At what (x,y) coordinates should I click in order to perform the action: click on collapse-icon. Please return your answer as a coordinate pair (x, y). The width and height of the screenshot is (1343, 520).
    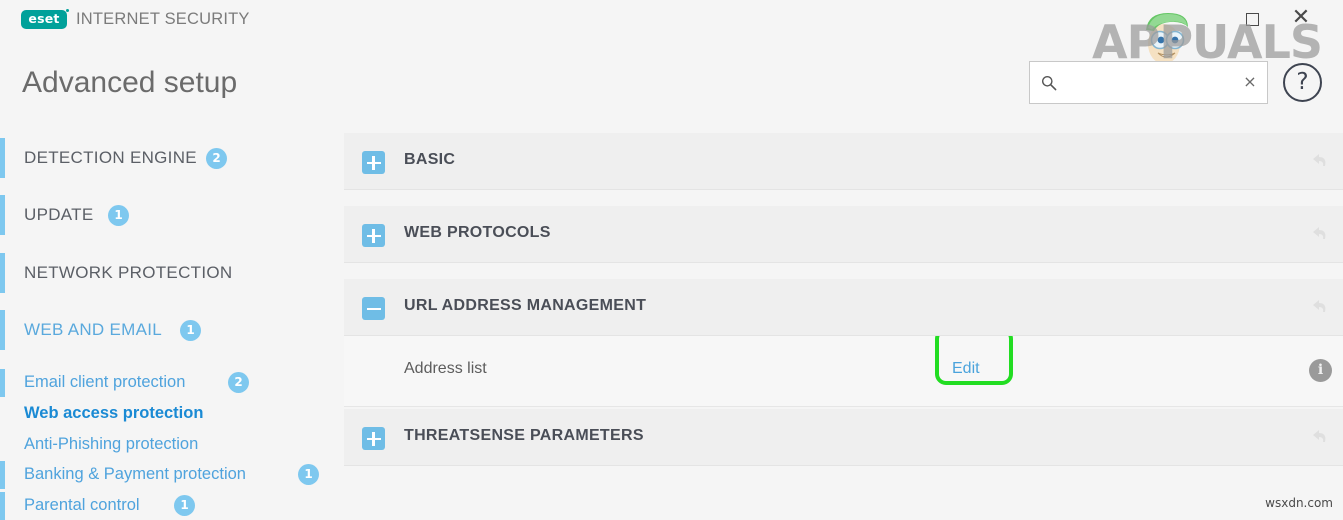
    Looking at the image, I should click on (373, 308).